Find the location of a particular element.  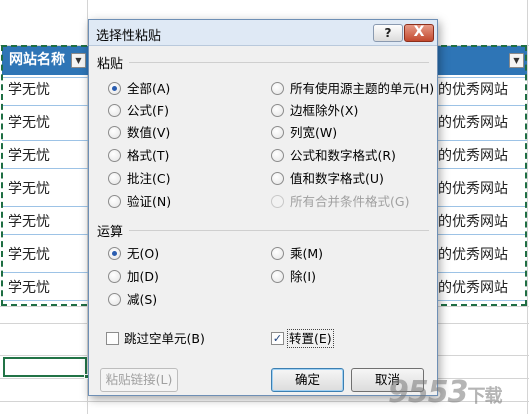

option-label: 批注(C) is located at coordinates (149, 178).